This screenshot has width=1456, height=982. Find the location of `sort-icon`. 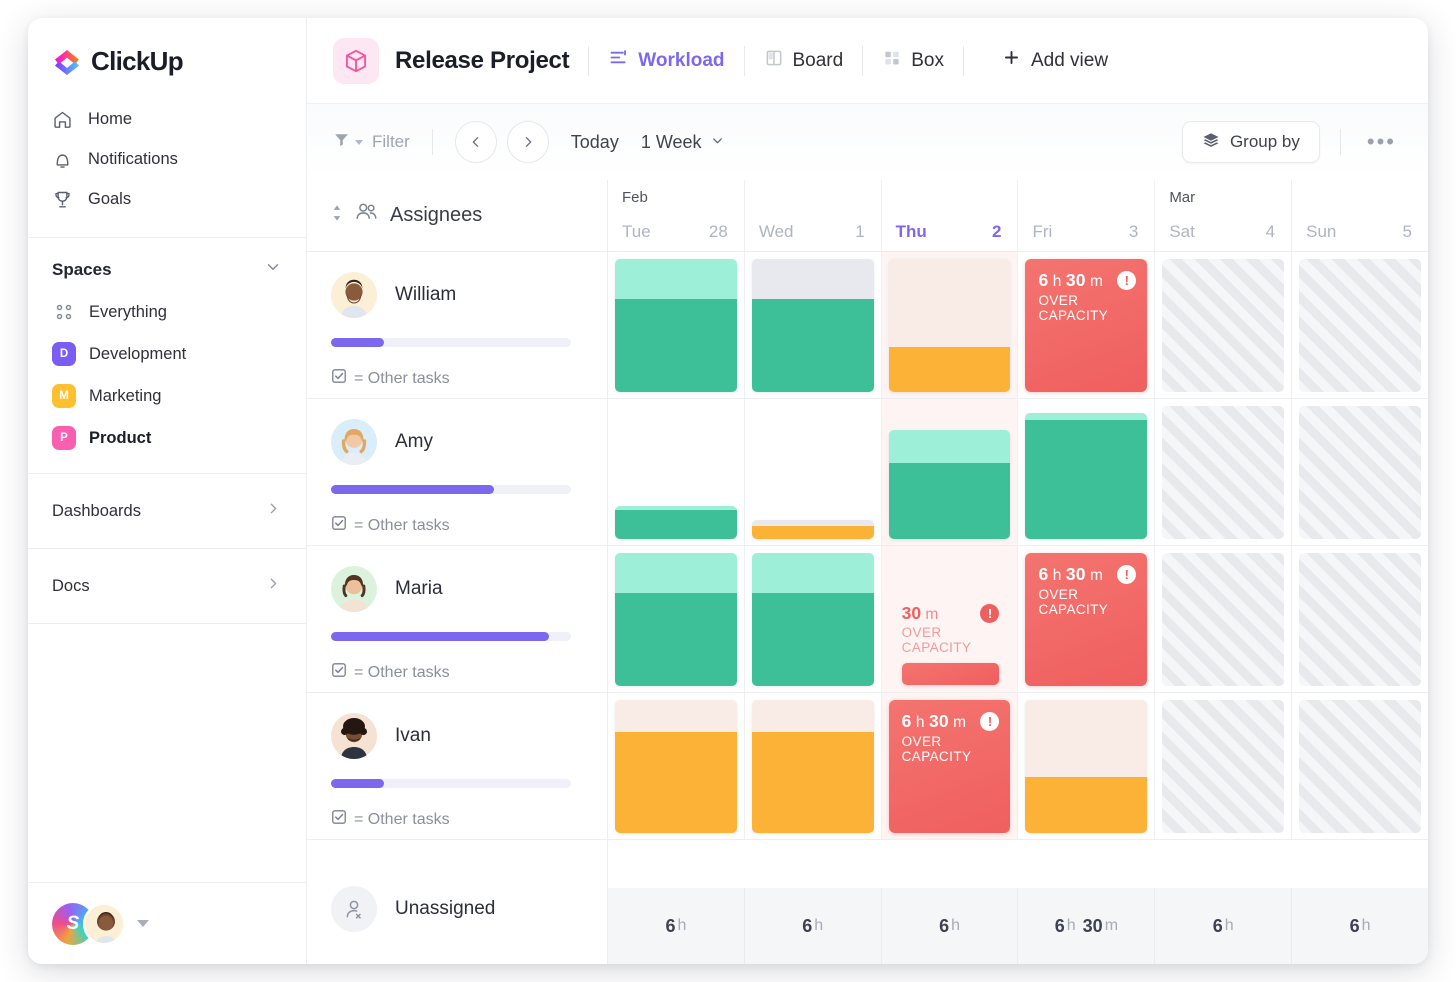

sort-icon is located at coordinates (337, 216).